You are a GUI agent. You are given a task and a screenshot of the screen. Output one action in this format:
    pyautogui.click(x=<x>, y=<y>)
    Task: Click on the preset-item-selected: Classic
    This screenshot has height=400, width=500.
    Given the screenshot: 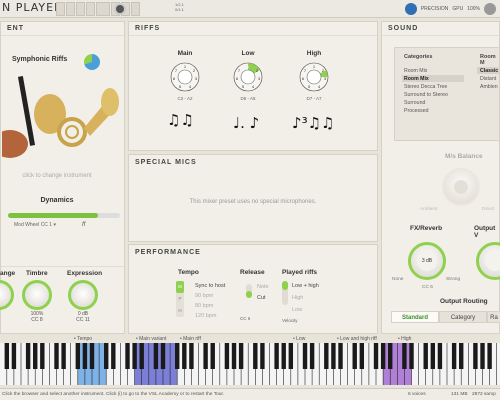 What is the action you would take?
    pyautogui.click(x=489, y=71)
    